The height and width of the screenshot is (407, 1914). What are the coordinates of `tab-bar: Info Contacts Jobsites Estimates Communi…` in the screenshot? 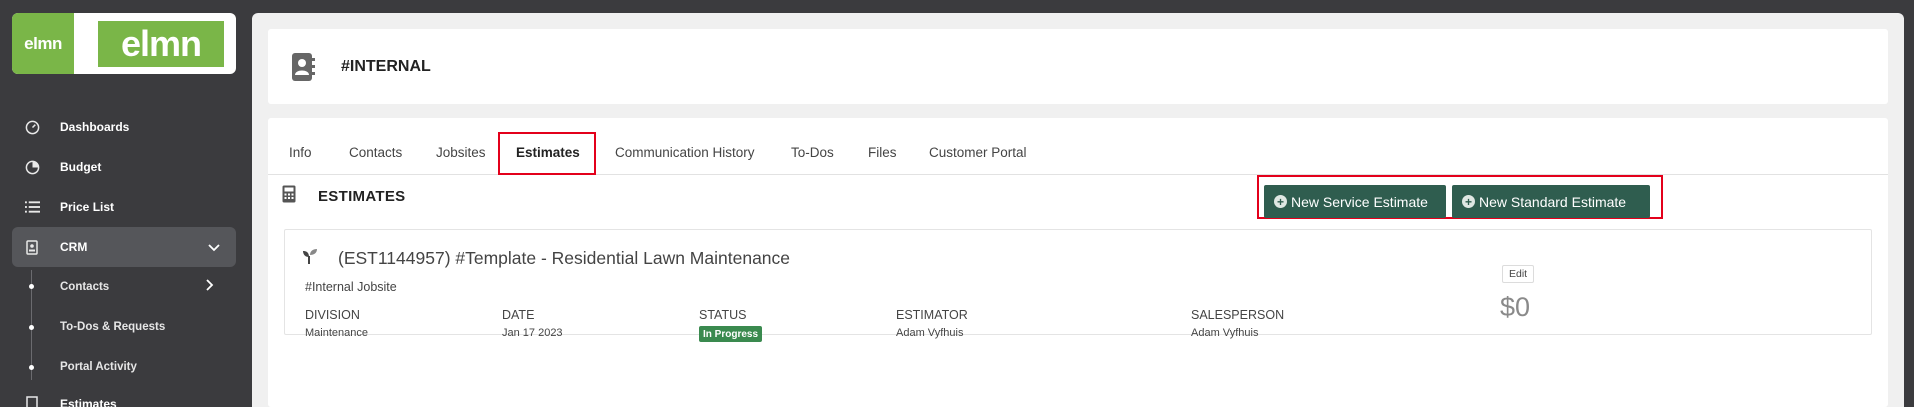 It's located at (1078, 146).